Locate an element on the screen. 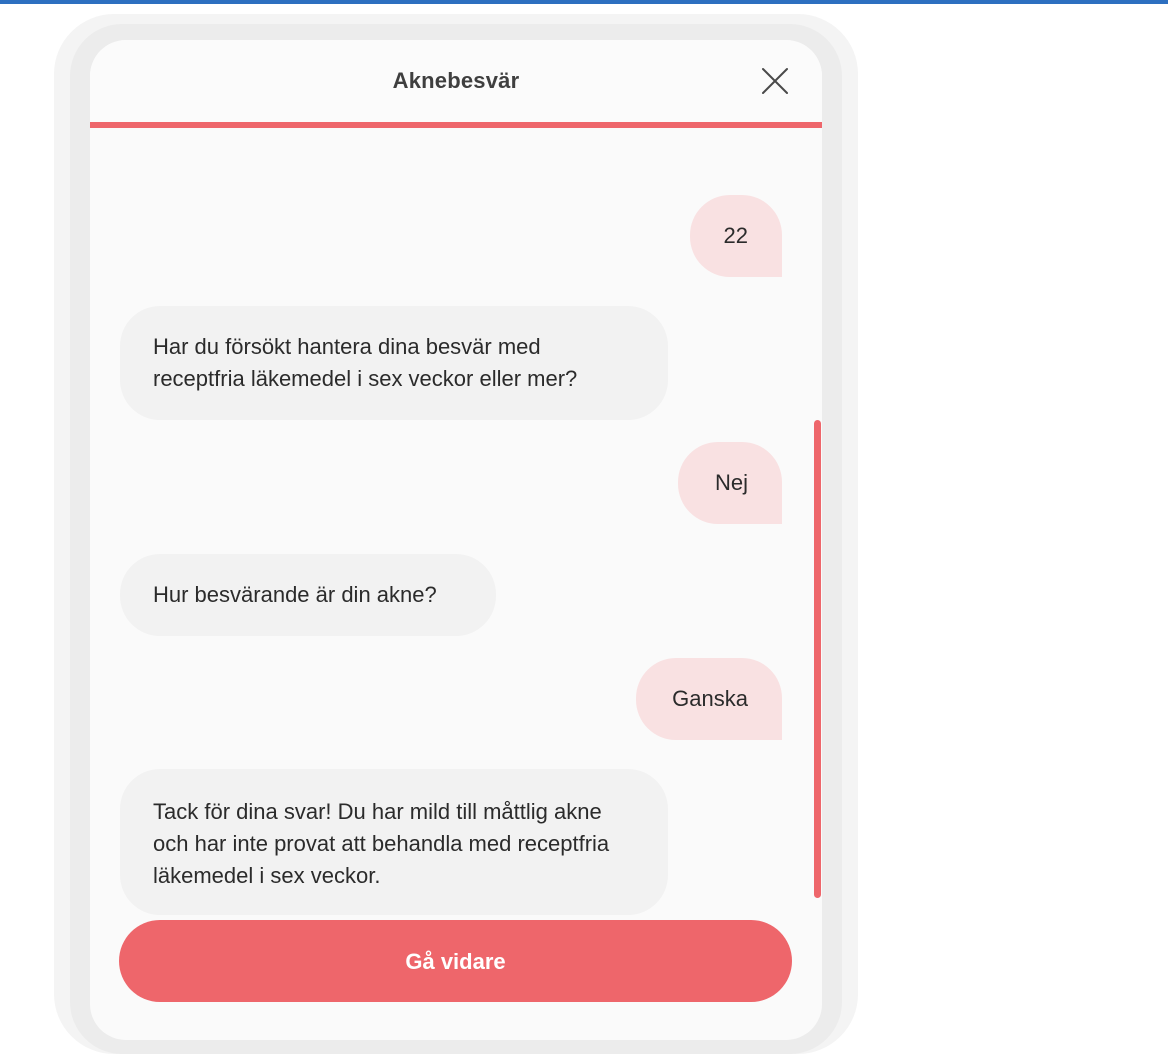  modal-title: Aknebesvär is located at coordinates (456, 80).